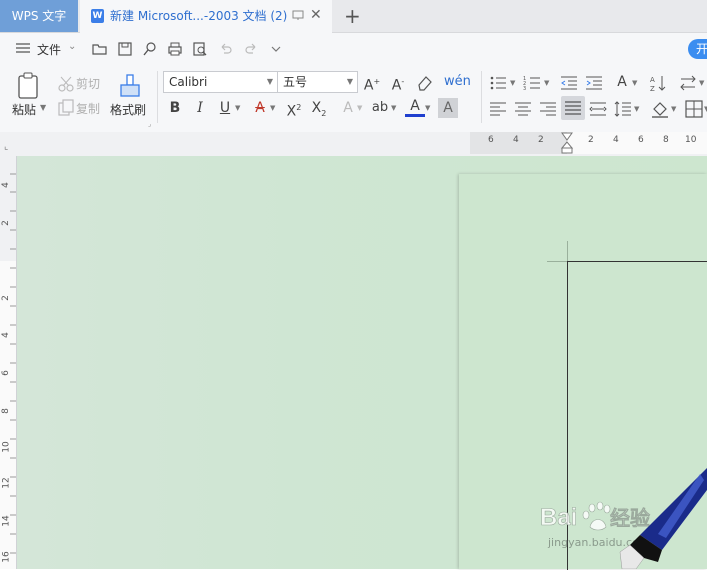 This screenshot has width=707, height=570. I want to click on line-spacing-chevron-icon: ▼, so click(636, 109).